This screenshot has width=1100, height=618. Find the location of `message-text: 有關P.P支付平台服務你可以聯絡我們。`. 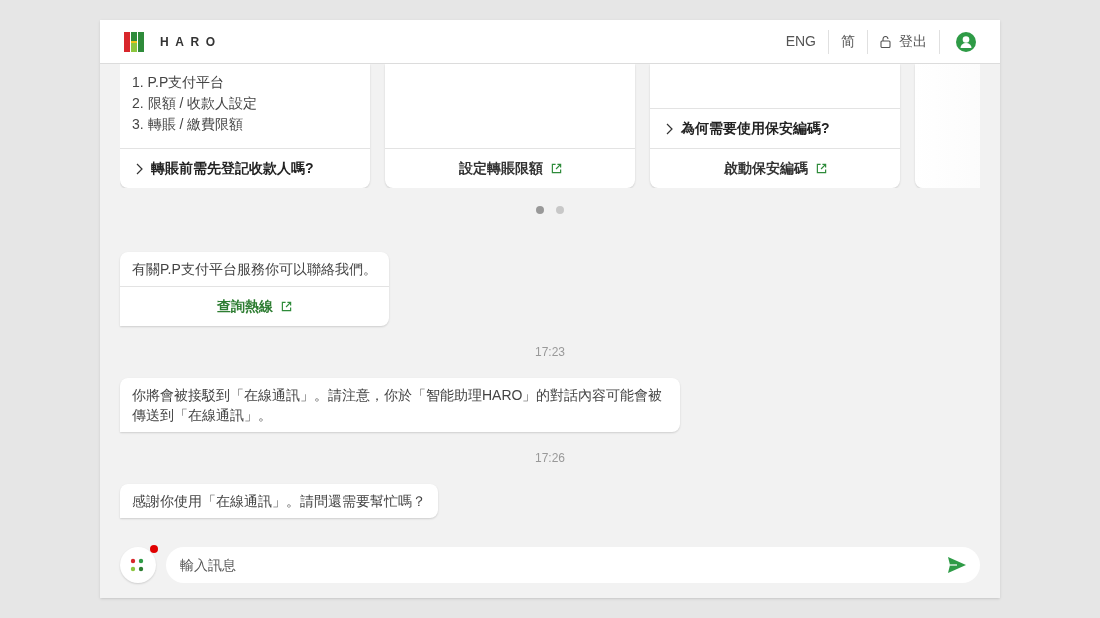

message-text: 有關P.P支付平台服務你可以聯絡我們。 is located at coordinates (254, 269).